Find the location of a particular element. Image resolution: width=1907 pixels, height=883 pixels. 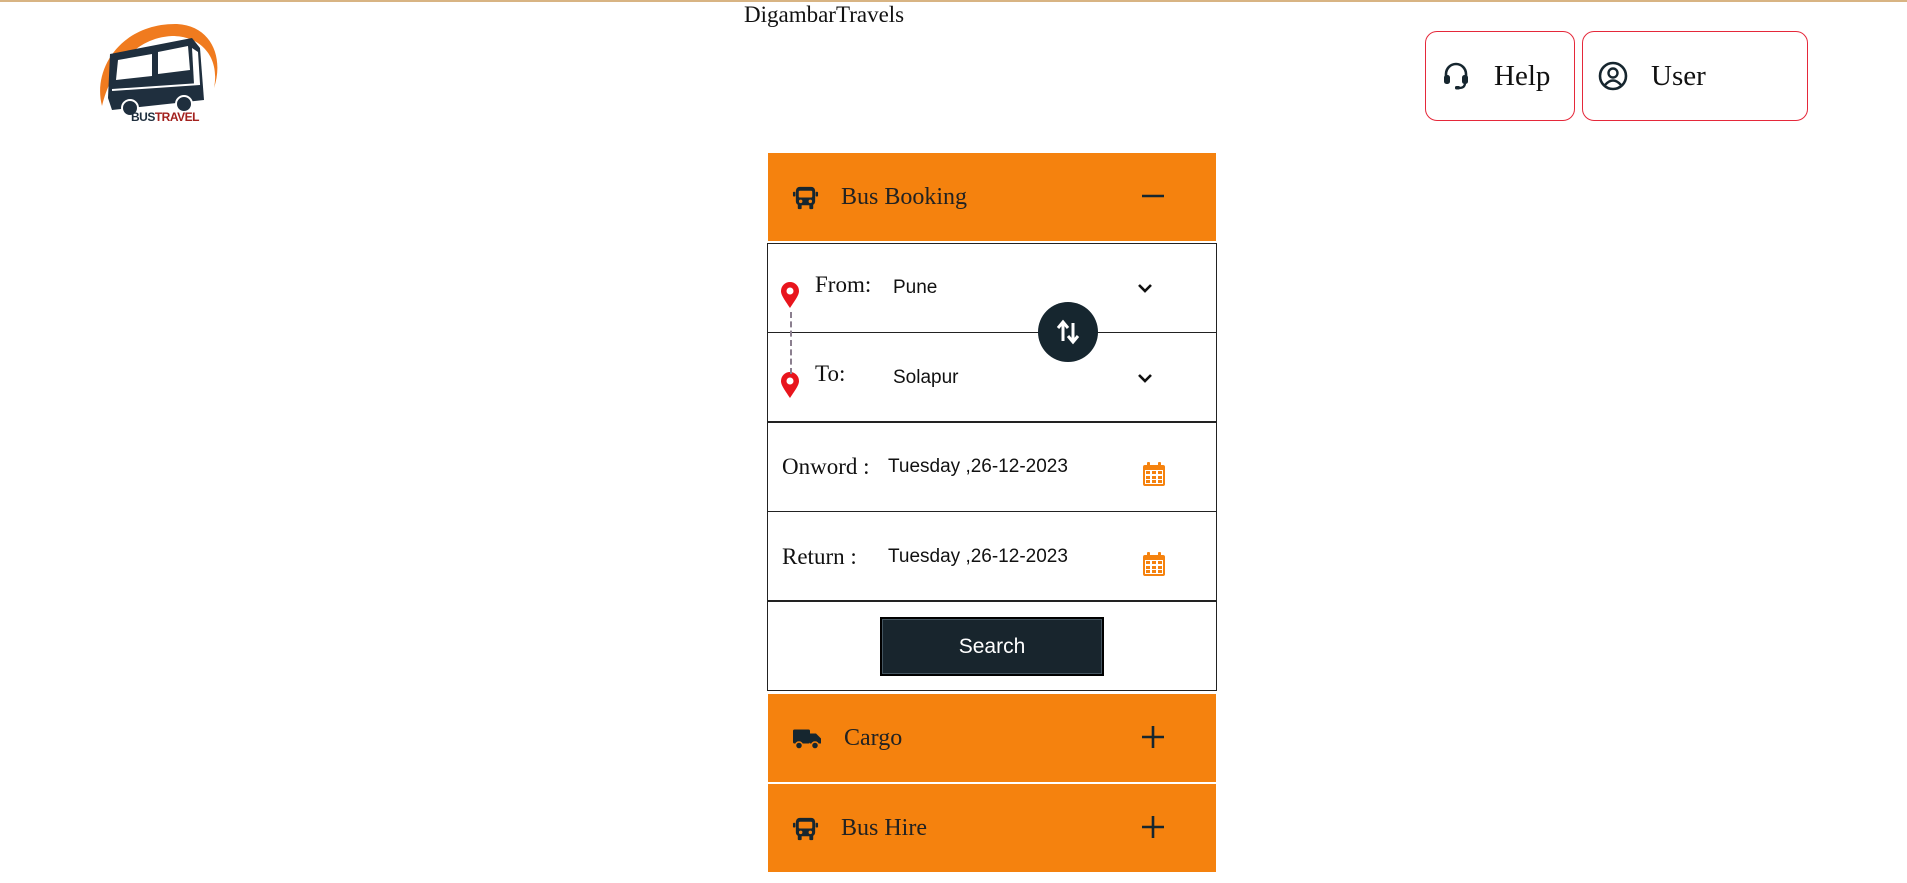

user-button: User is located at coordinates (1695, 76).